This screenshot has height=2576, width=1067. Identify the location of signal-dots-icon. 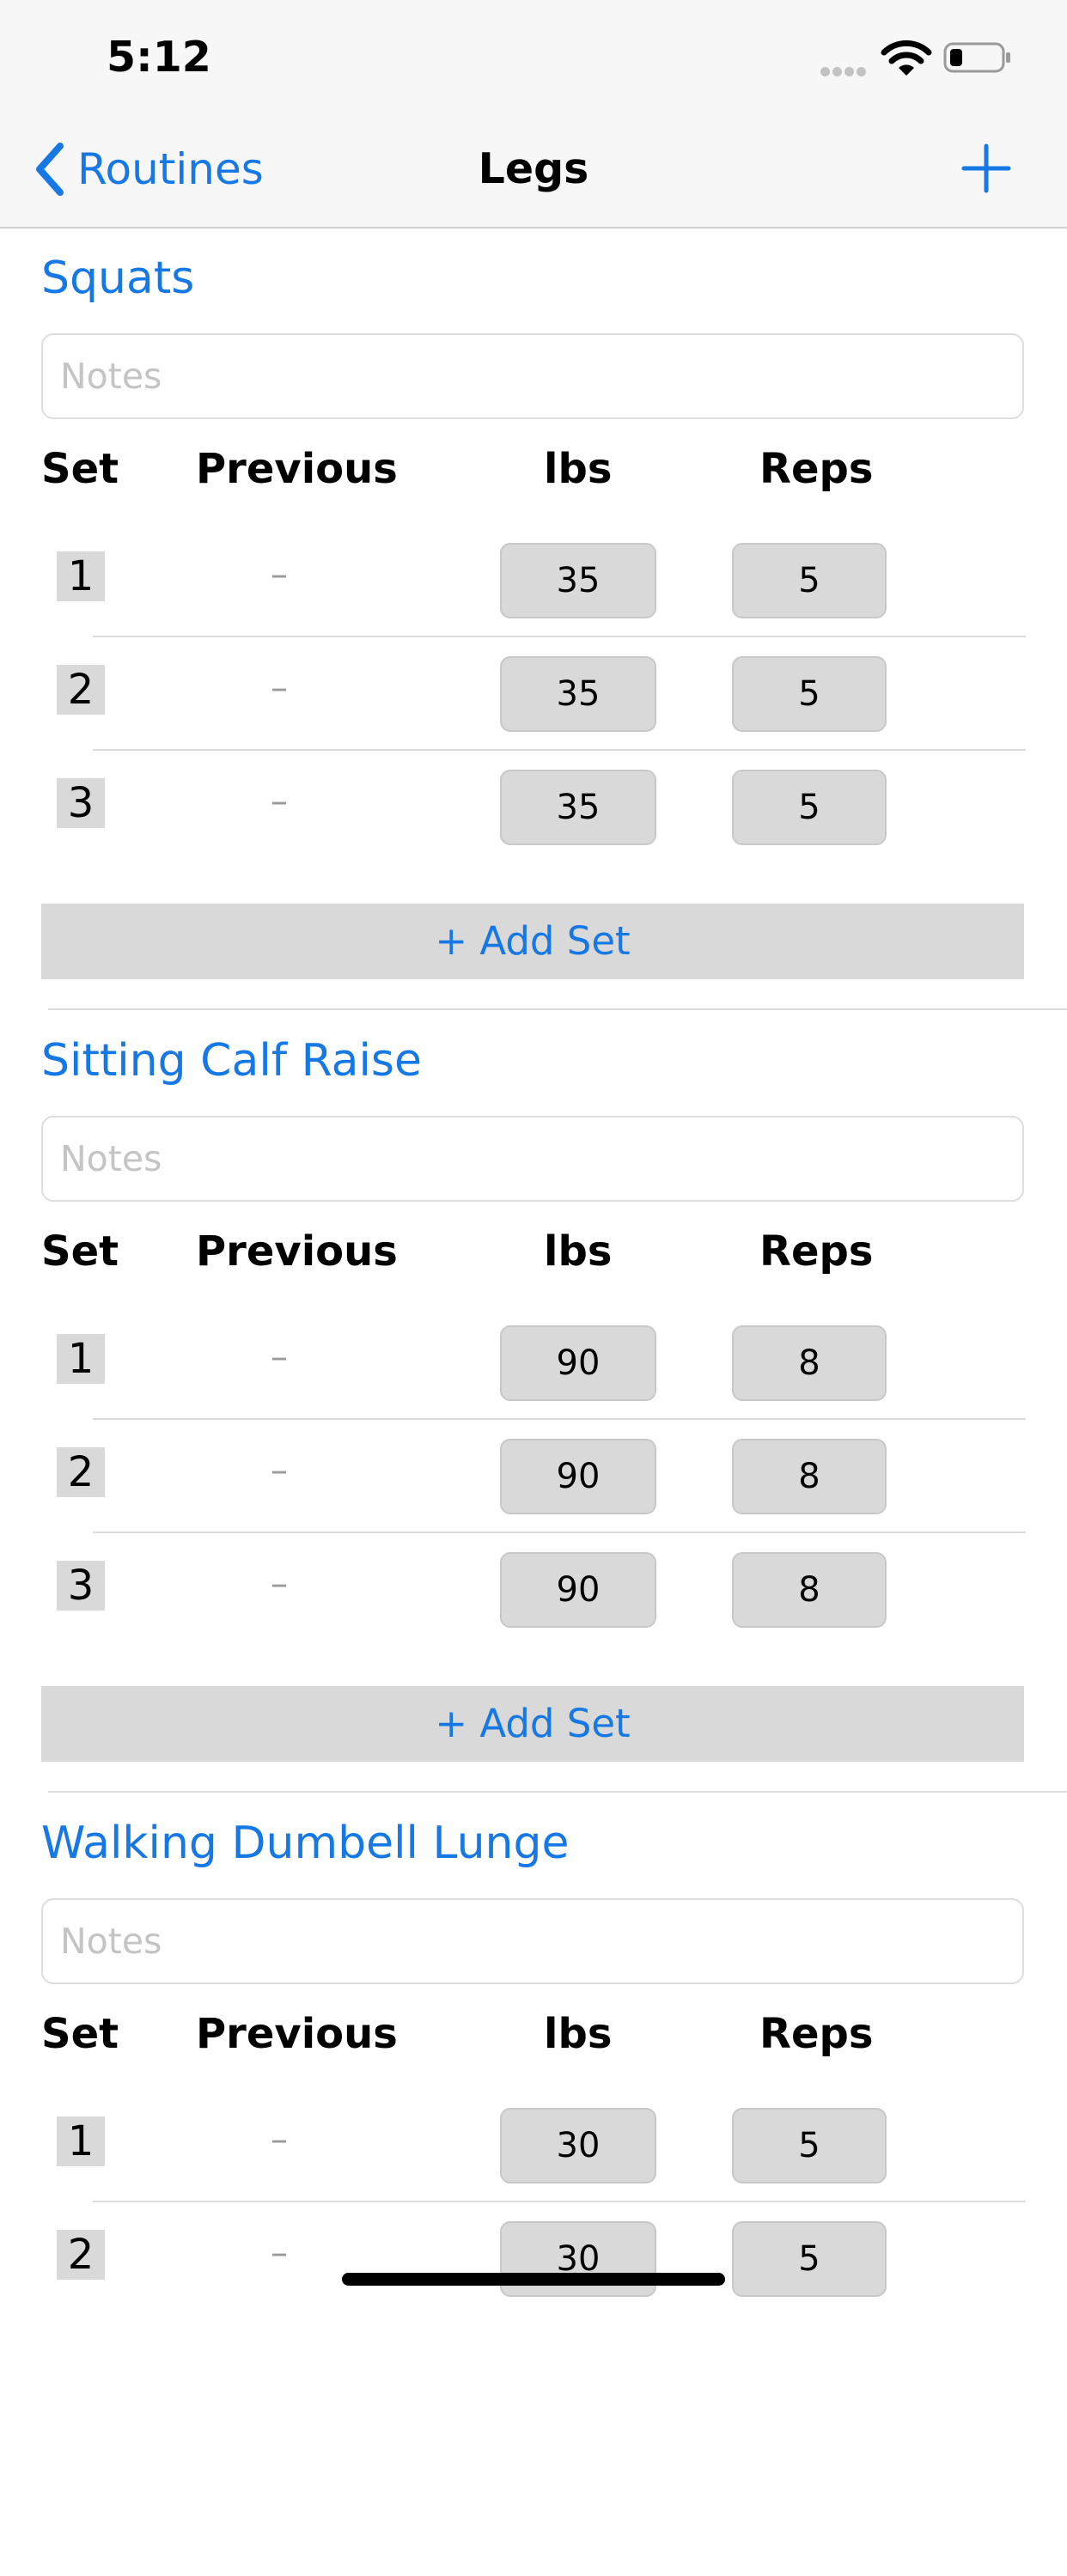
(844, 73).